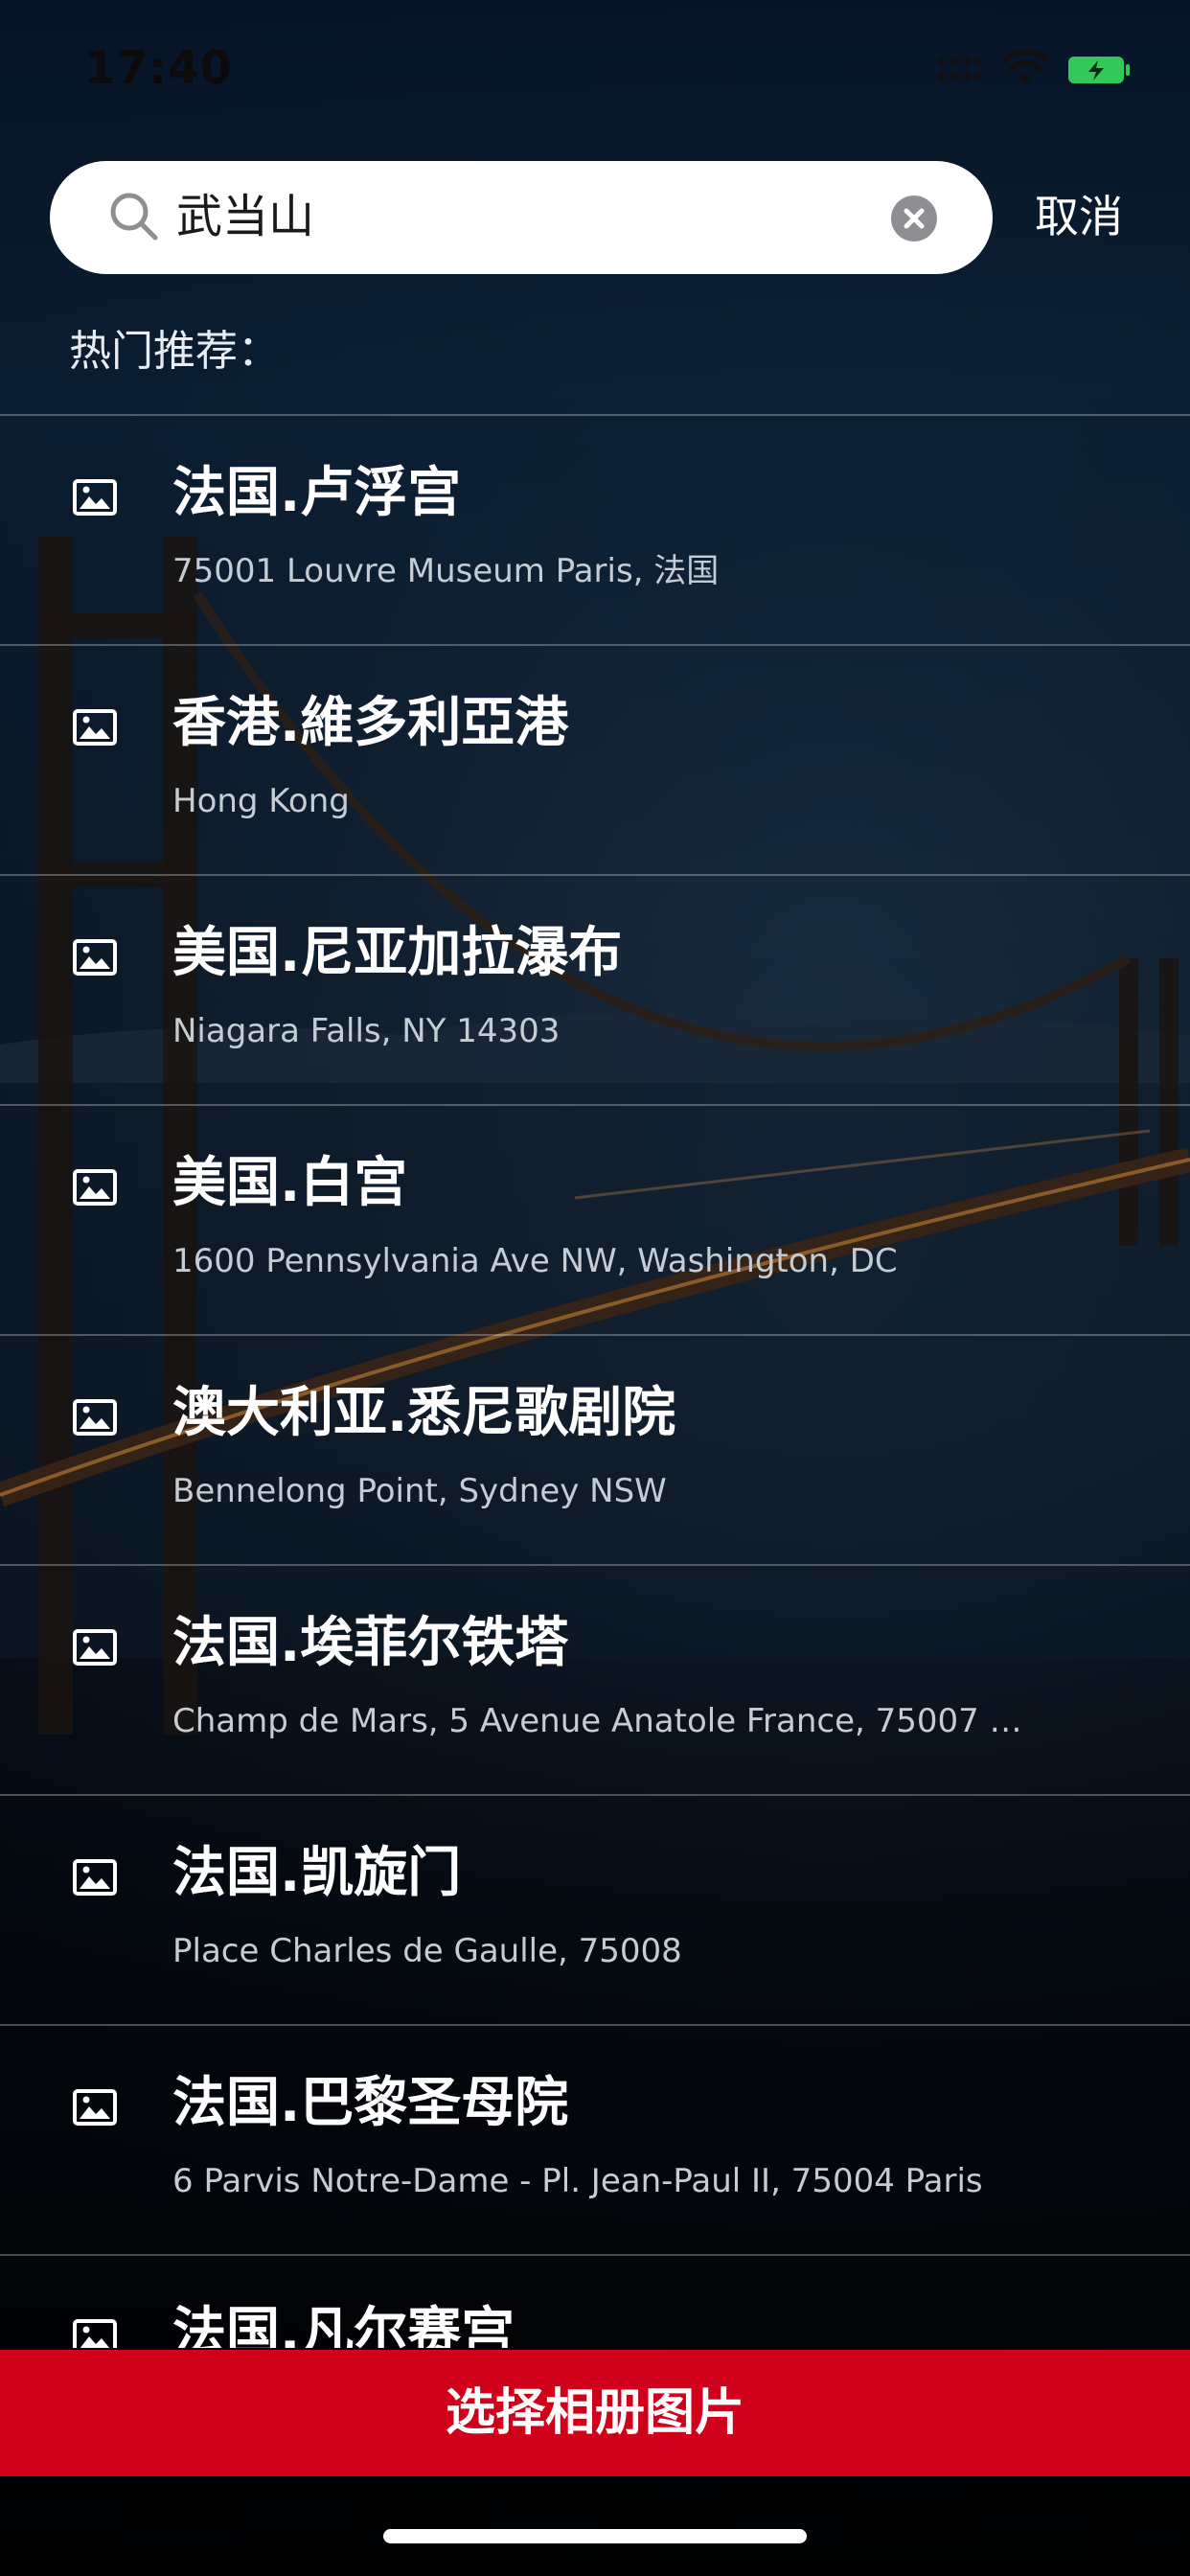 This screenshot has width=1190, height=2576. What do you see at coordinates (595, 759) in the screenshot?
I see `place-list-item: 香港.維多利亞港 Hong Kong` at bounding box center [595, 759].